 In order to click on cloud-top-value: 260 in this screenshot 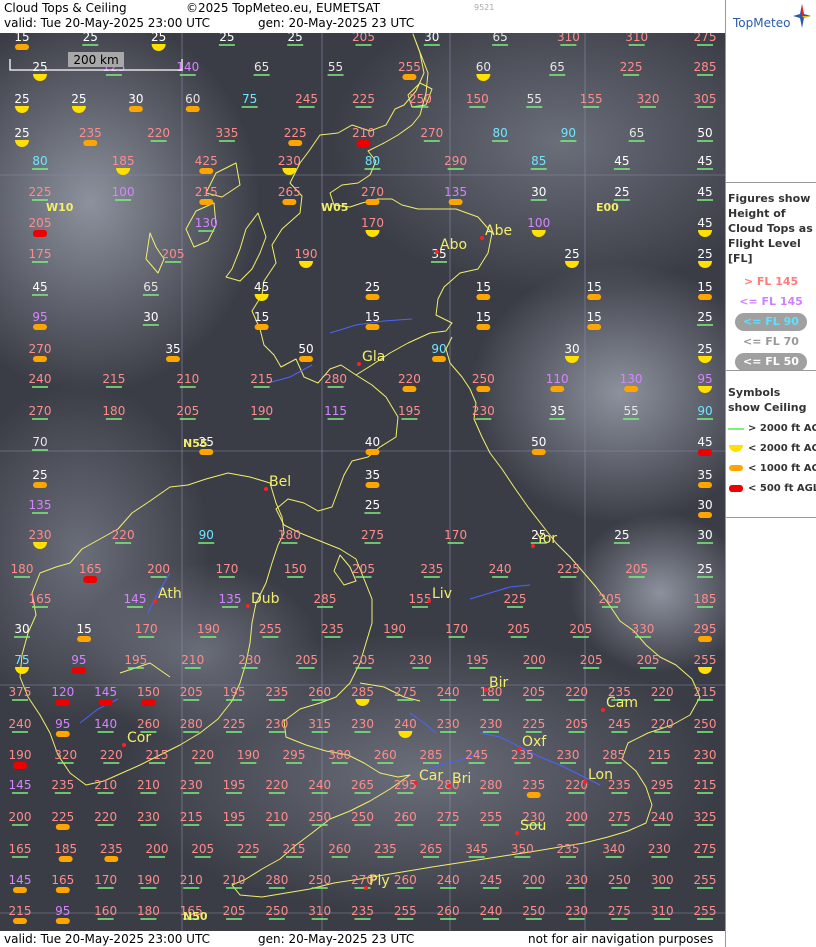, I will do `click(448, 911)`.